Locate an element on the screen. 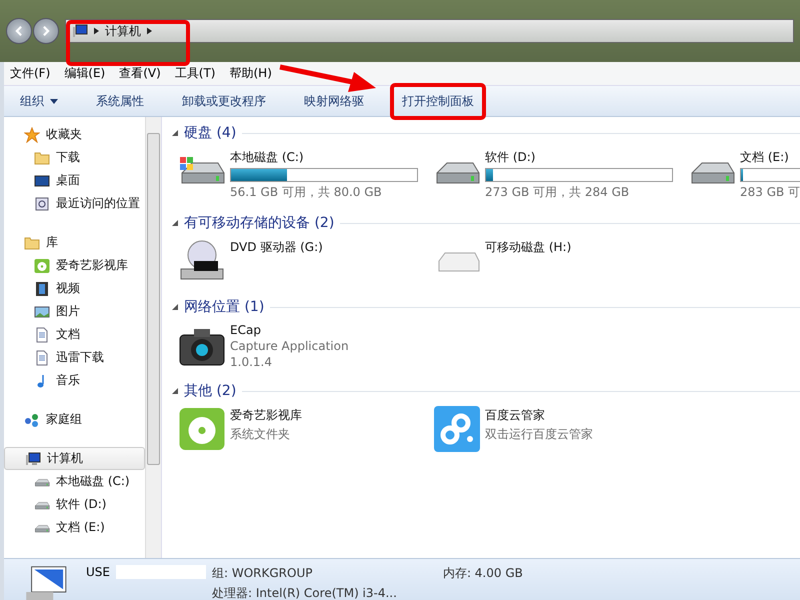  toolbar-button: 系统属性 is located at coordinates (120, 101).